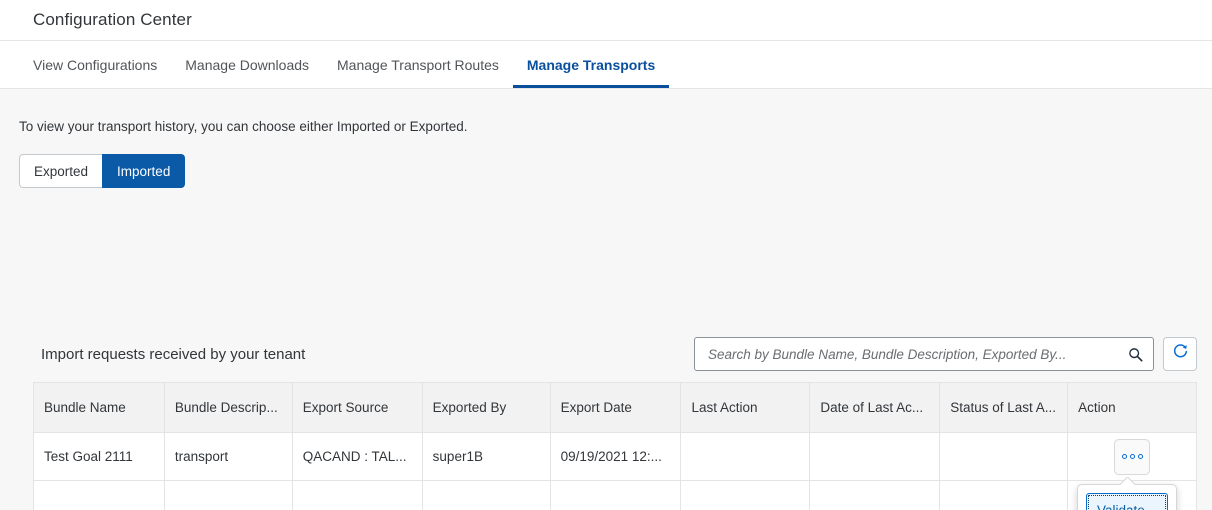 This screenshot has width=1212, height=510. I want to click on app-header: Configuration Center, so click(606, 20).